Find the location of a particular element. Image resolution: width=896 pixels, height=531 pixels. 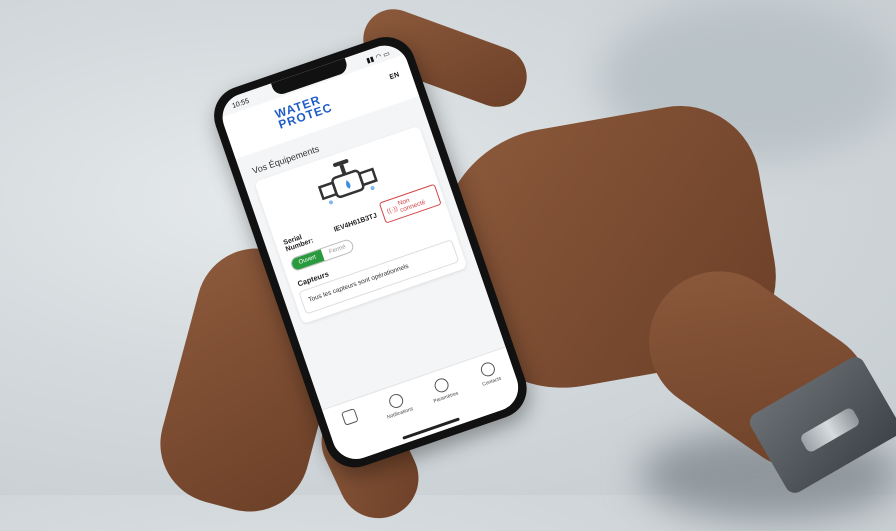

bottom-tab-bar: Notifications Paramètres Contacts is located at coordinates (423, 406).